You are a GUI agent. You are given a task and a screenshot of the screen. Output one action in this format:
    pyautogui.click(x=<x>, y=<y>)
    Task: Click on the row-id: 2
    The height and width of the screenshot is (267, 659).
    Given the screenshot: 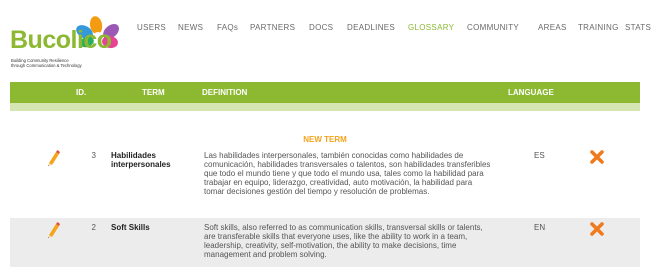 What is the action you would take?
    pyautogui.click(x=93, y=227)
    